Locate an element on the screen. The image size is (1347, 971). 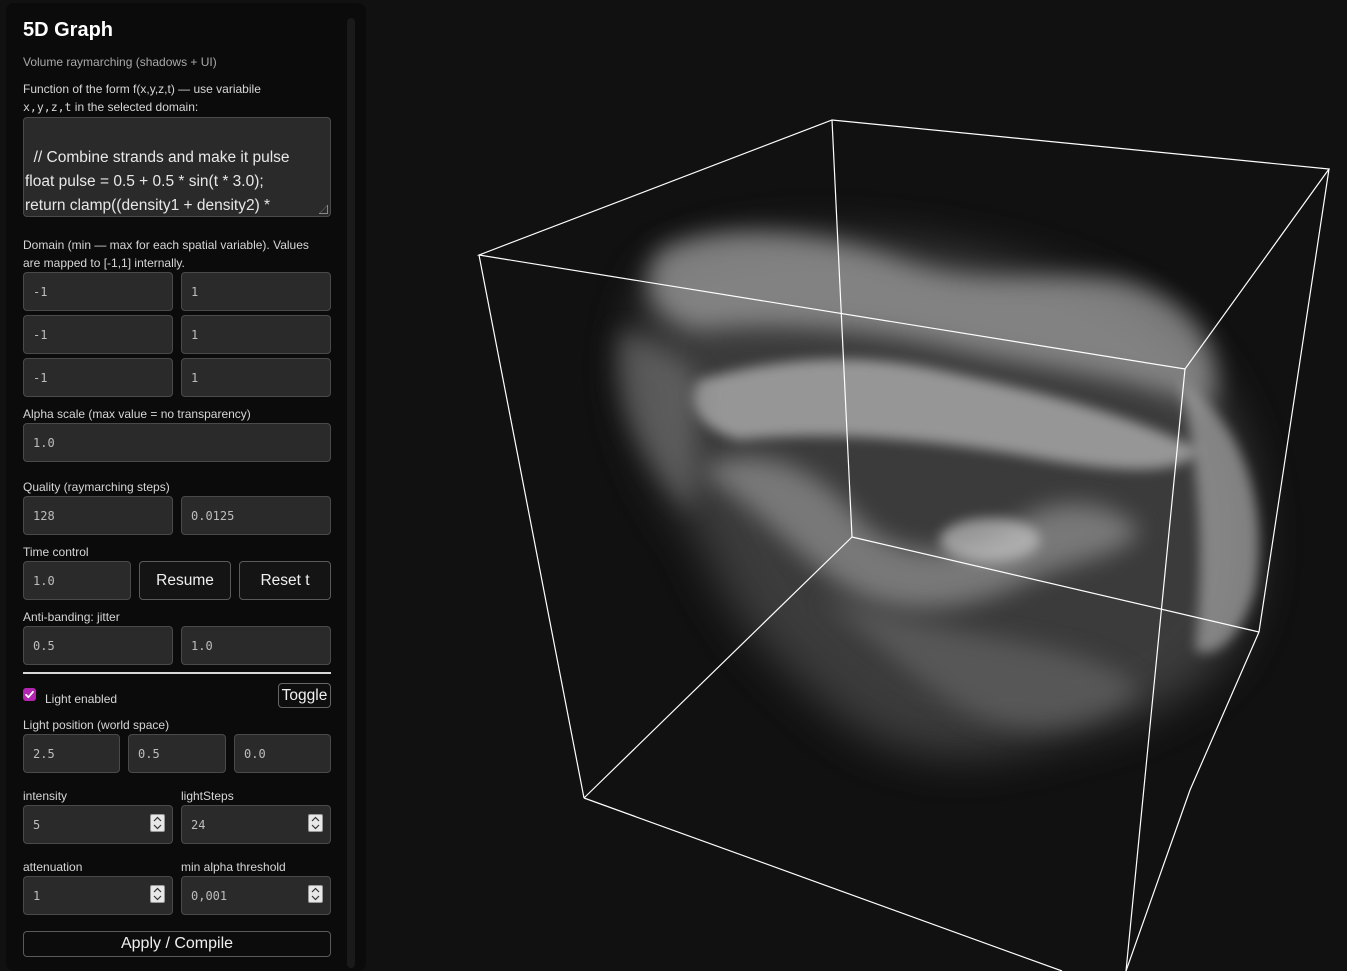
domain-label-line2: are mapped to [-1,1] internally. is located at coordinates (104, 263).